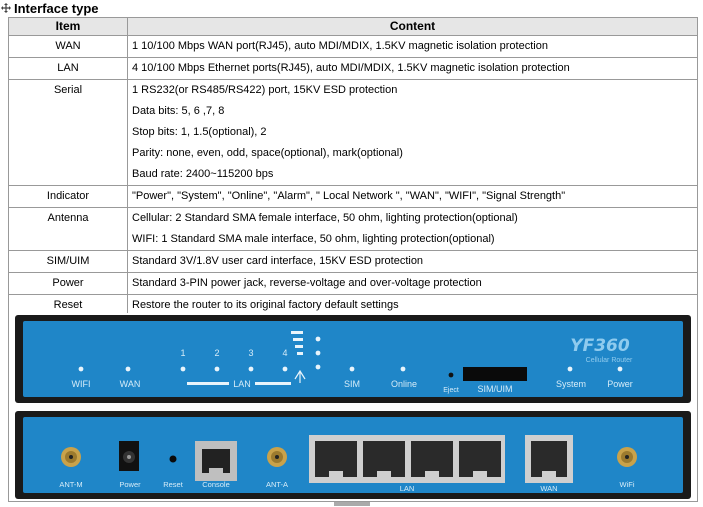 This screenshot has width=703, height=507. What do you see at coordinates (129, 456) in the screenshot?
I see `power-jack` at bounding box center [129, 456].